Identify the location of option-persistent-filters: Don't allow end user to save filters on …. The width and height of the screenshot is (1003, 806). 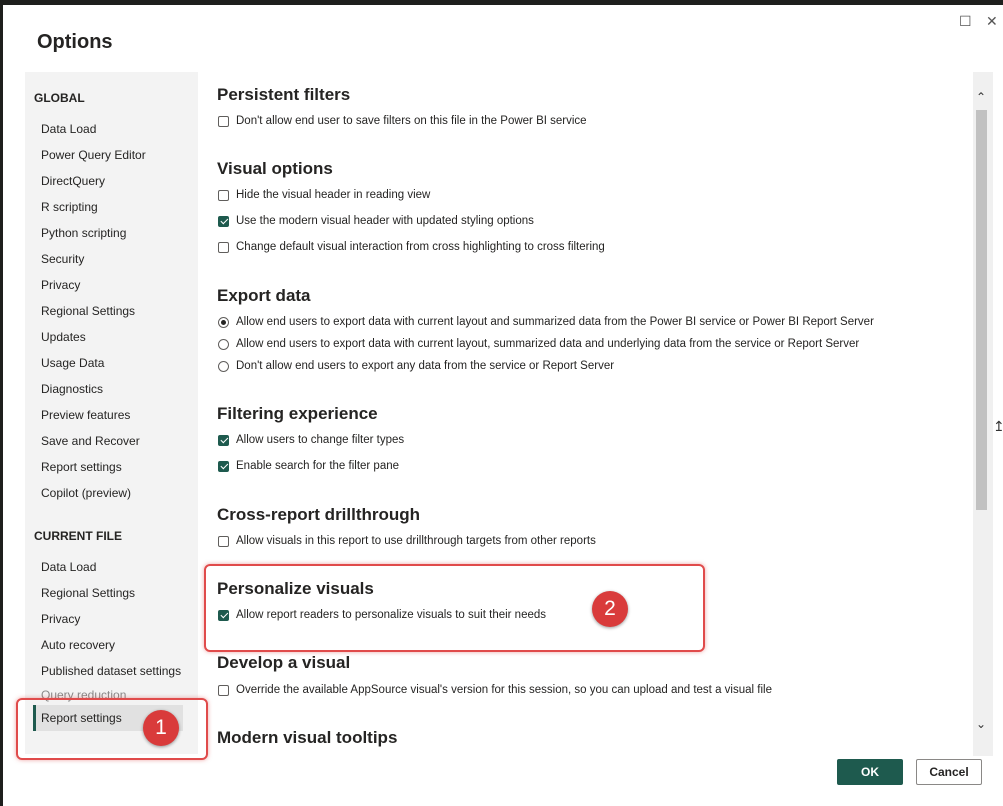
(402, 121).